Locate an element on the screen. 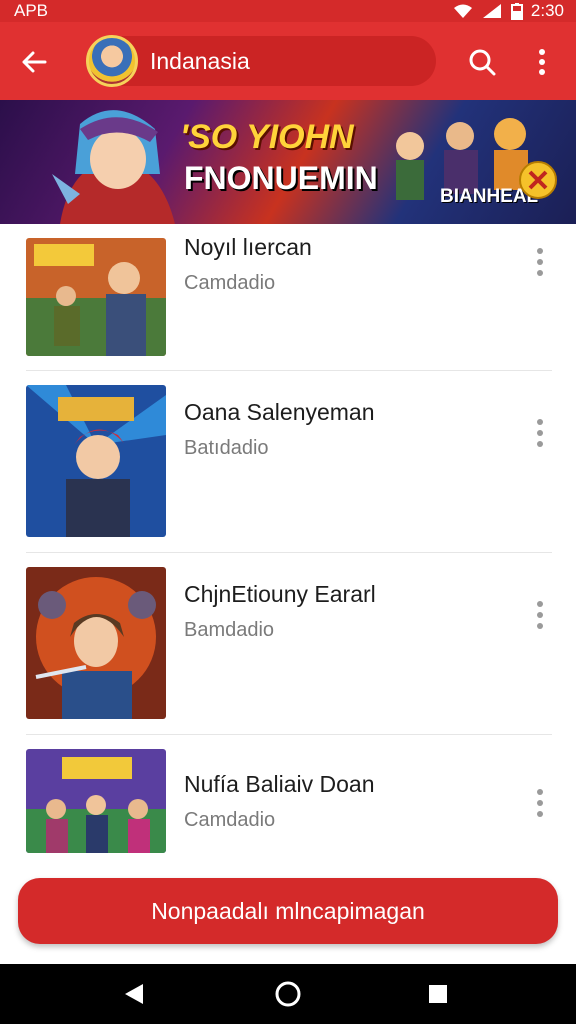  list-item: Nufía Baliaiv Doan Camdadio is located at coordinates (288, 795).